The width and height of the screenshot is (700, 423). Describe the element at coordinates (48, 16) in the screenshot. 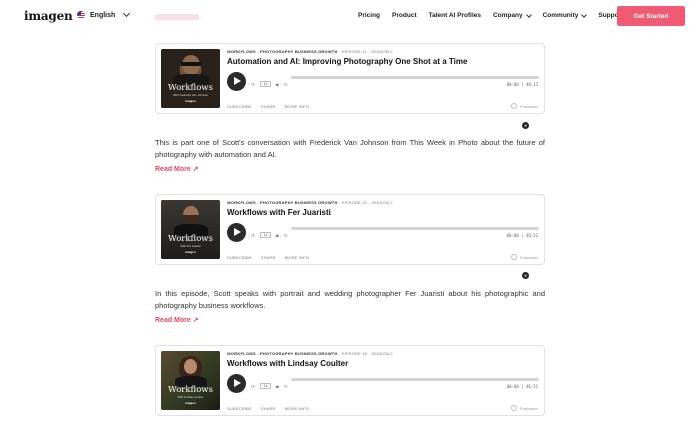

I see `imagen-logo: imagen` at that location.